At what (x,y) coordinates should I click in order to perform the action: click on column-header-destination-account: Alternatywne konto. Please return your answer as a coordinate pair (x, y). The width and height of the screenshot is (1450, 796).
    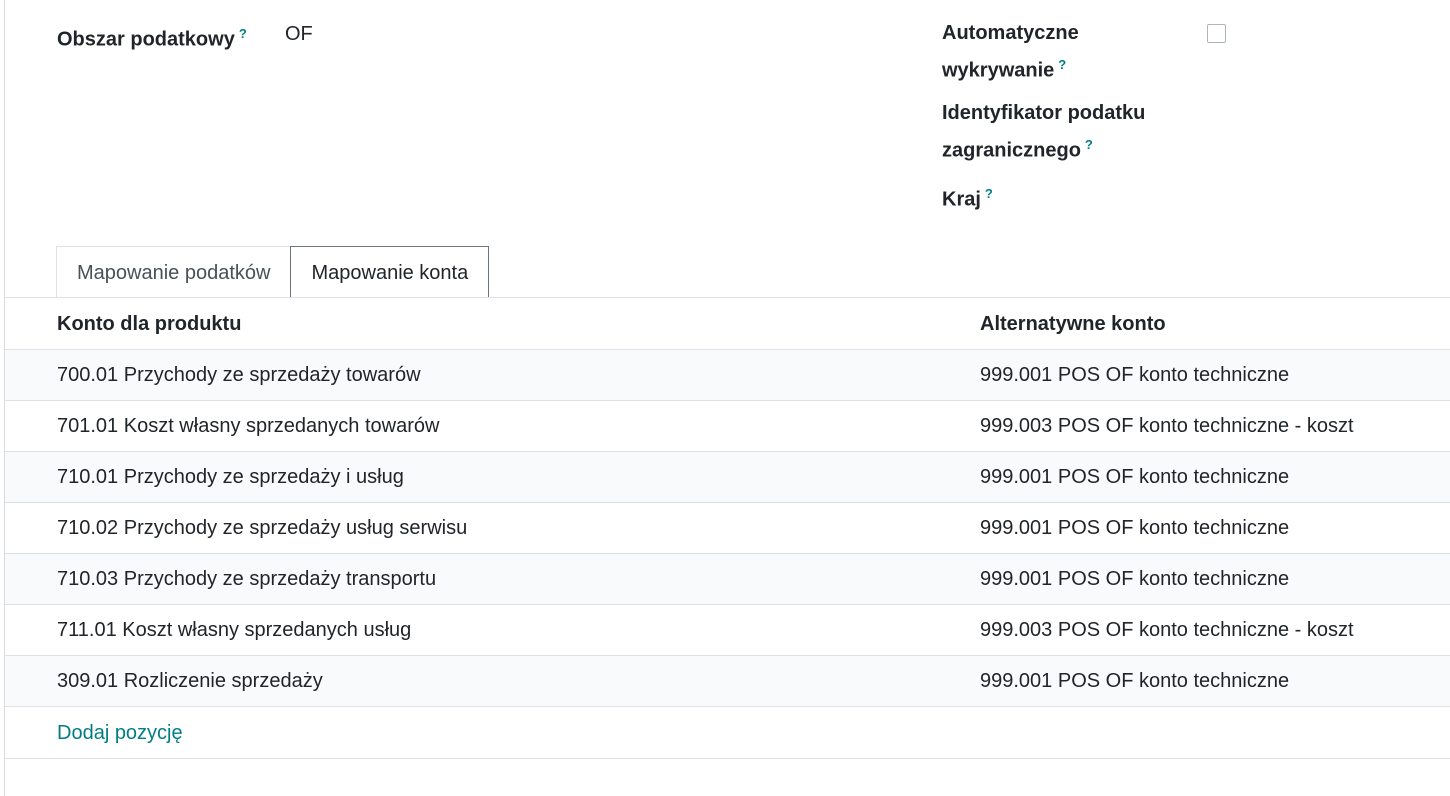
    Looking at the image, I should click on (1073, 324).